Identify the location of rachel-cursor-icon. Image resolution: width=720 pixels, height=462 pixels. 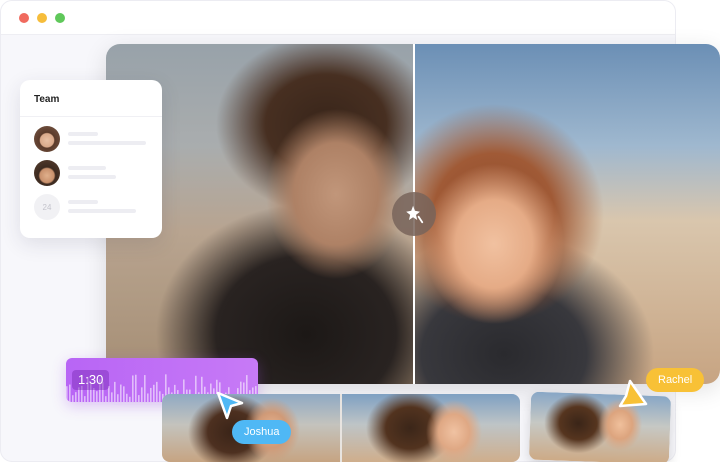
(633, 393).